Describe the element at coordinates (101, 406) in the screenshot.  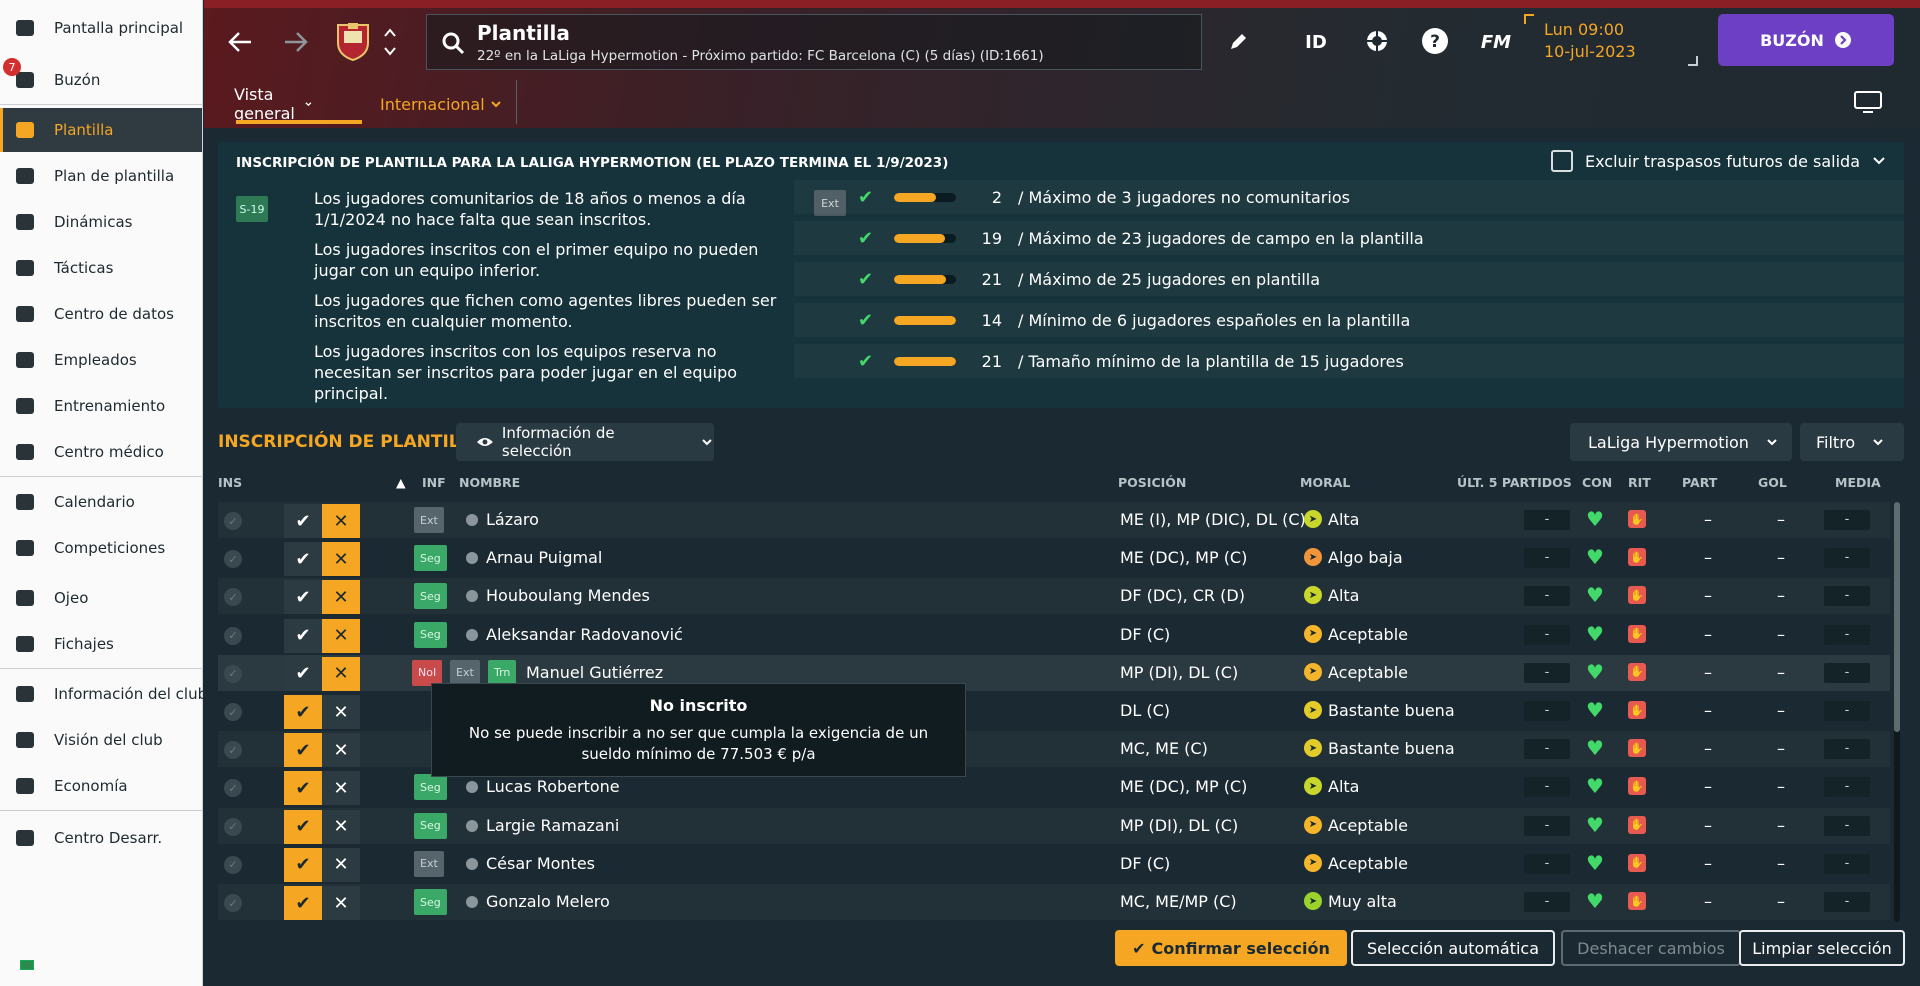
I see `sidebar-item-entrenamiento: Entrenamiento` at that location.